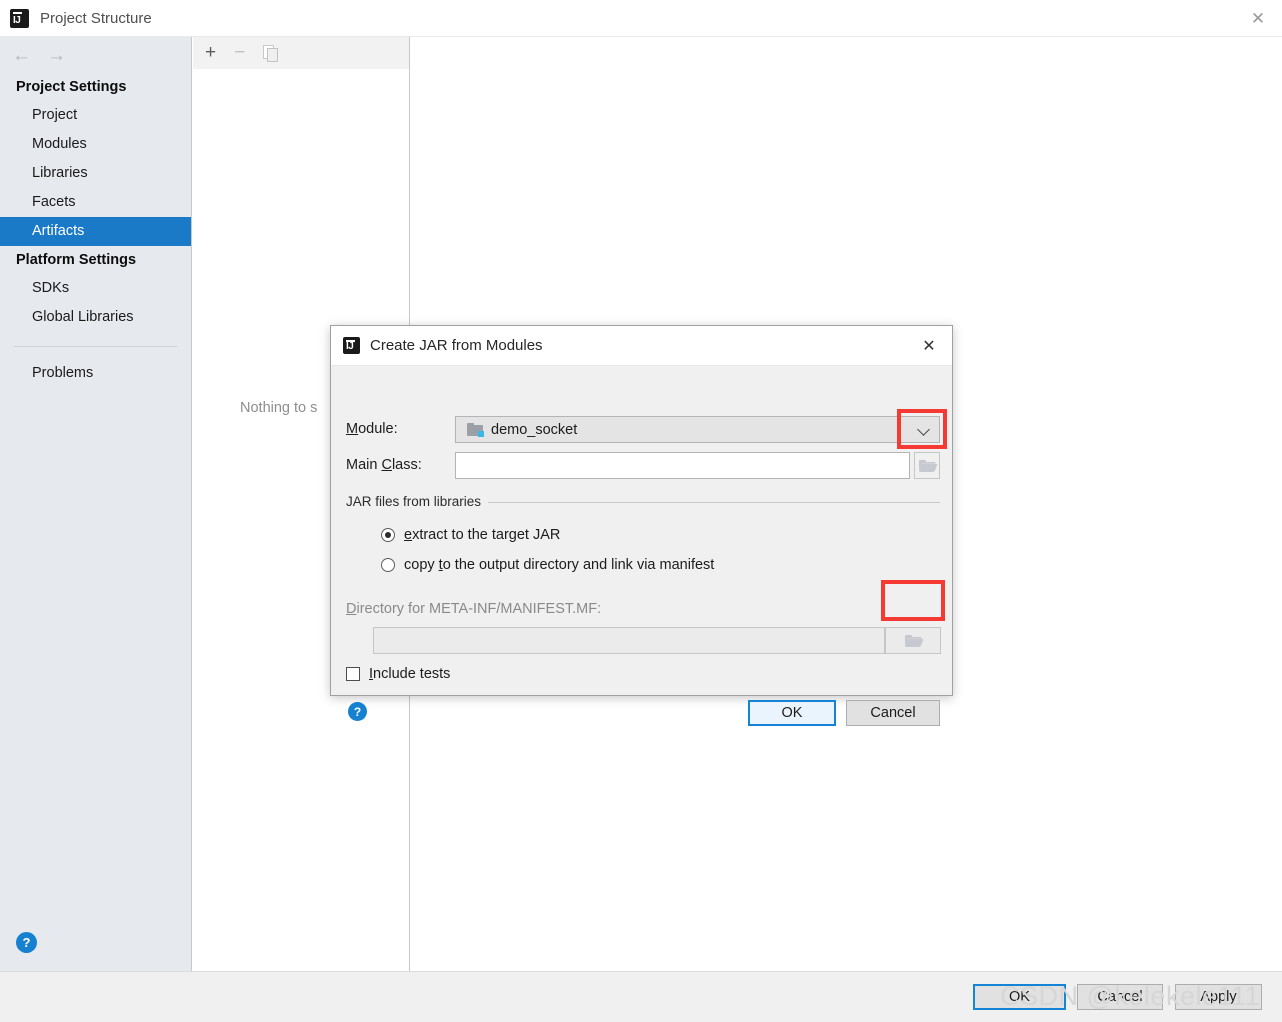 The height and width of the screenshot is (1022, 1282). I want to click on manifest-directory-mnemonic: D, so click(351, 609).